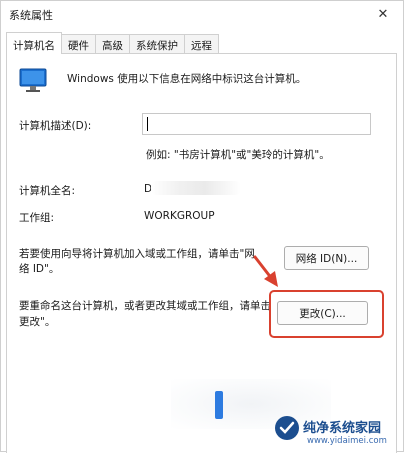  Describe the element at coordinates (55, 126) in the screenshot. I see `description-label: 计算机描述(D):` at that location.